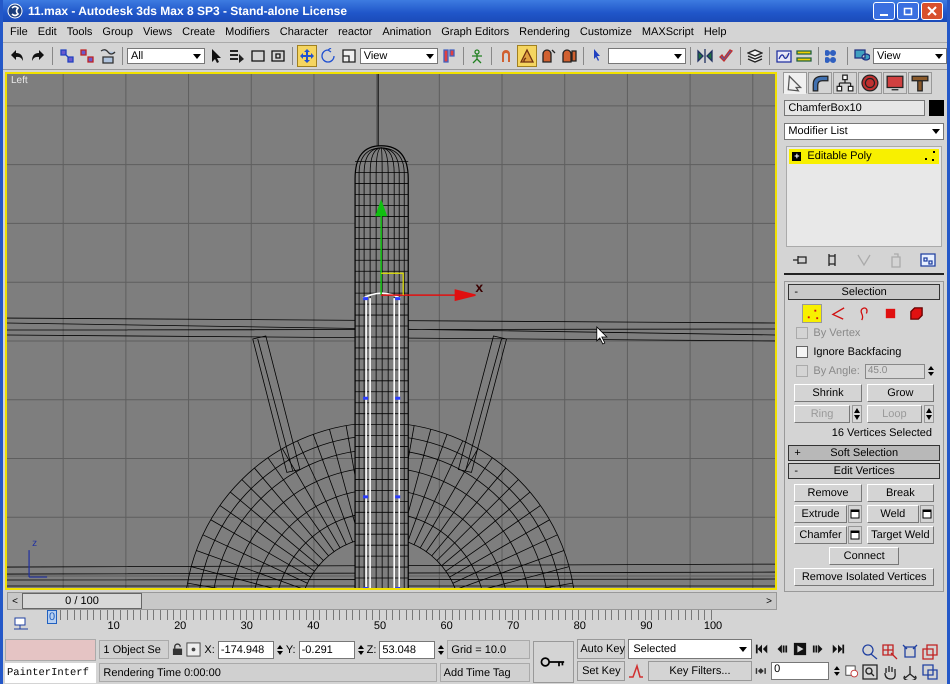 This screenshot has height=684, width=950. I want to click on panel-button: Extrude, so click(820, 513).